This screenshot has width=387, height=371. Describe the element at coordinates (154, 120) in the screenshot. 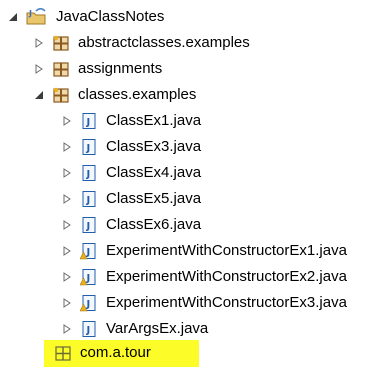

I see `tree-item-label: ClassEx1.java` at that location.